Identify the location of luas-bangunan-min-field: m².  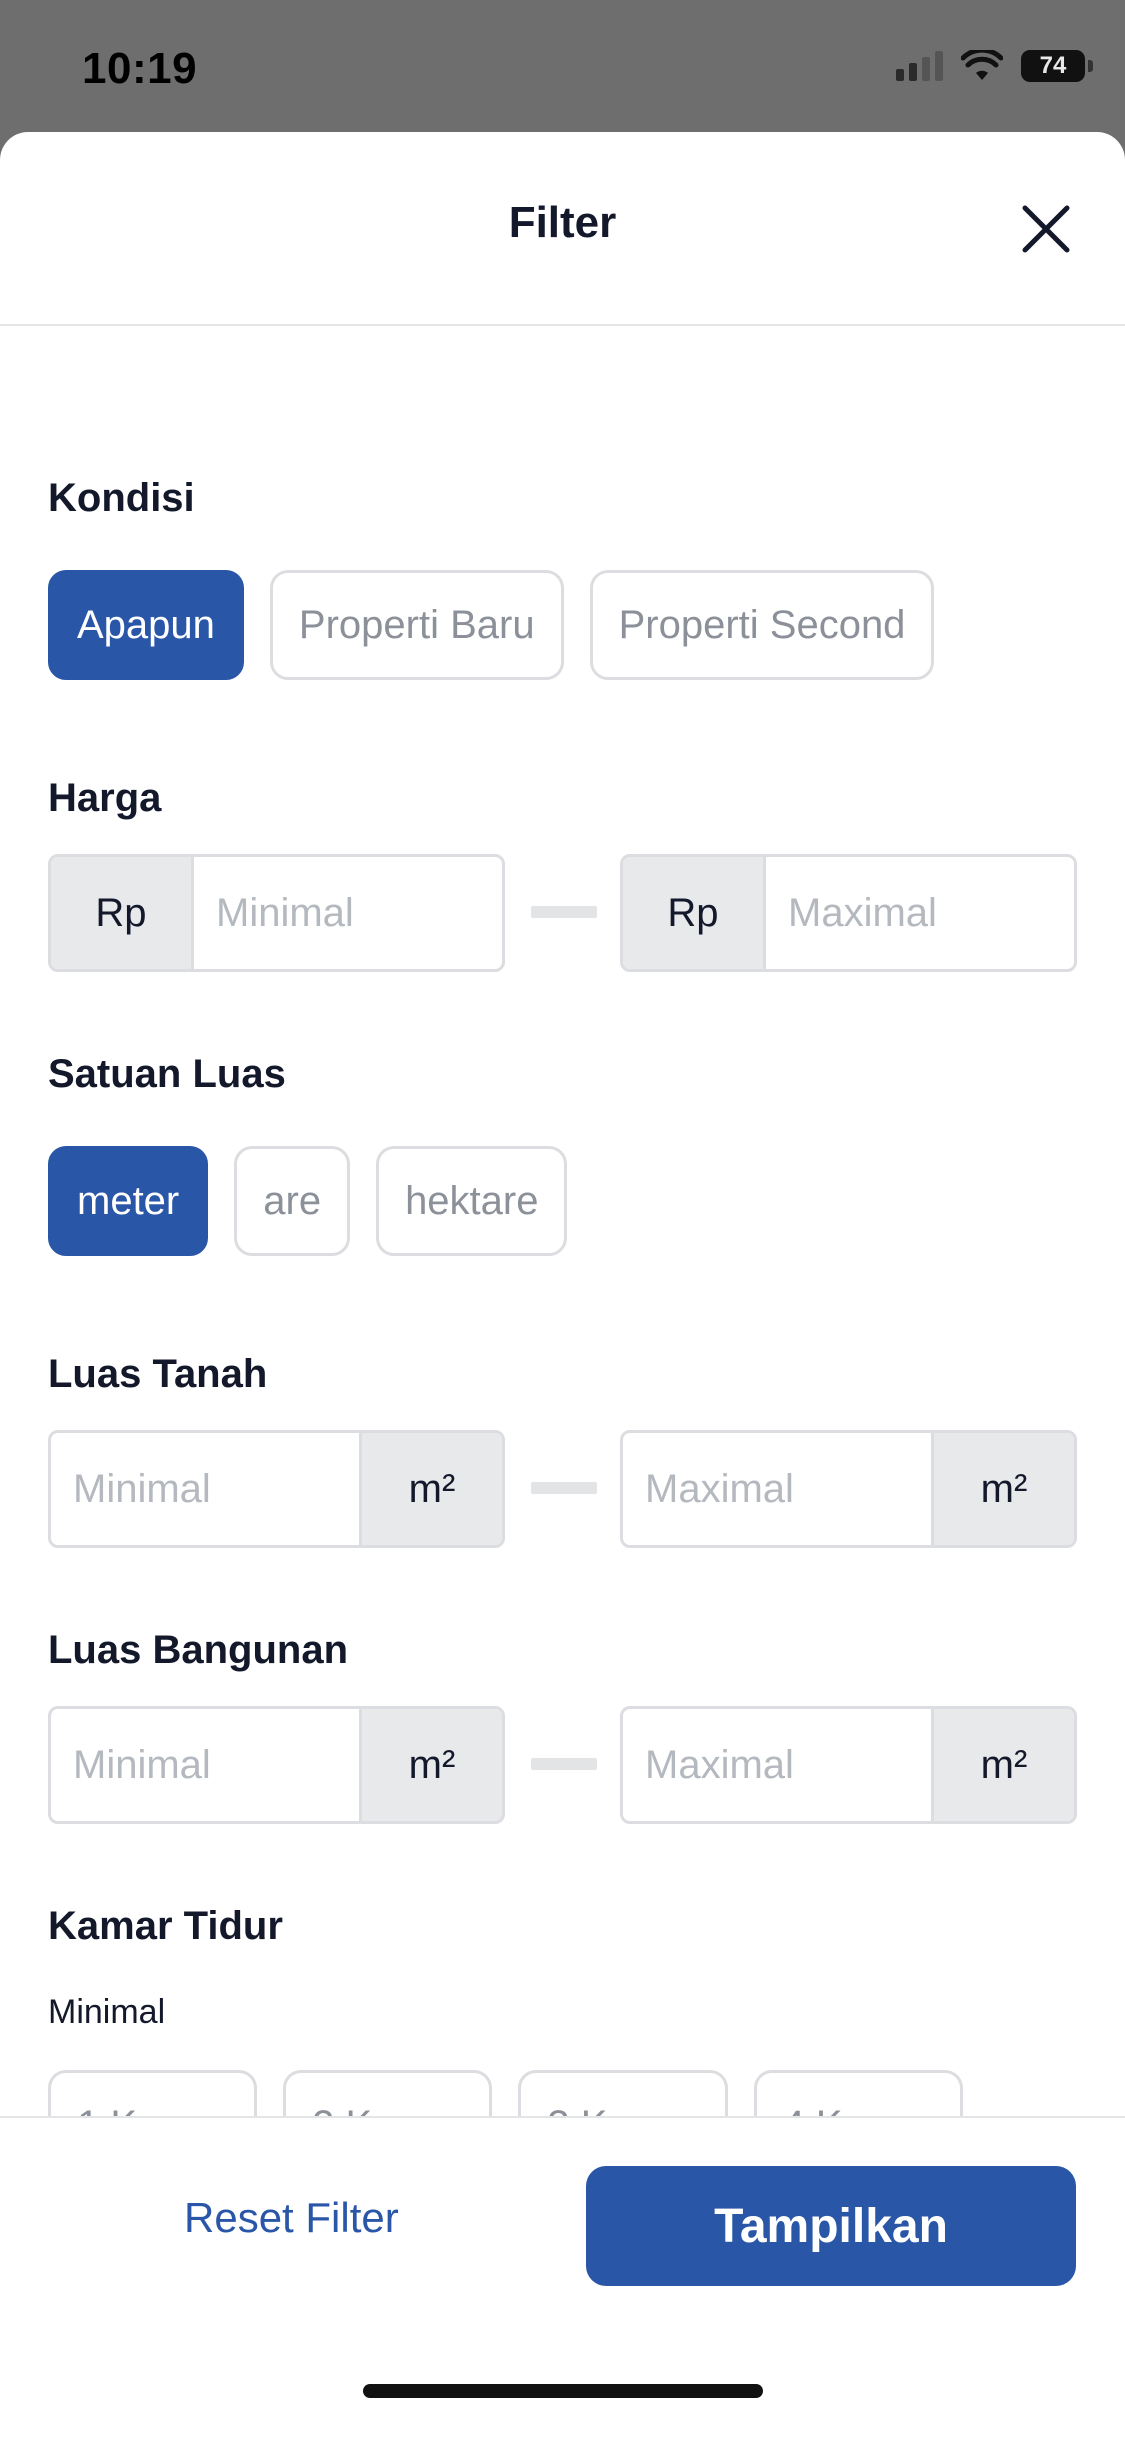
(276, 1765).